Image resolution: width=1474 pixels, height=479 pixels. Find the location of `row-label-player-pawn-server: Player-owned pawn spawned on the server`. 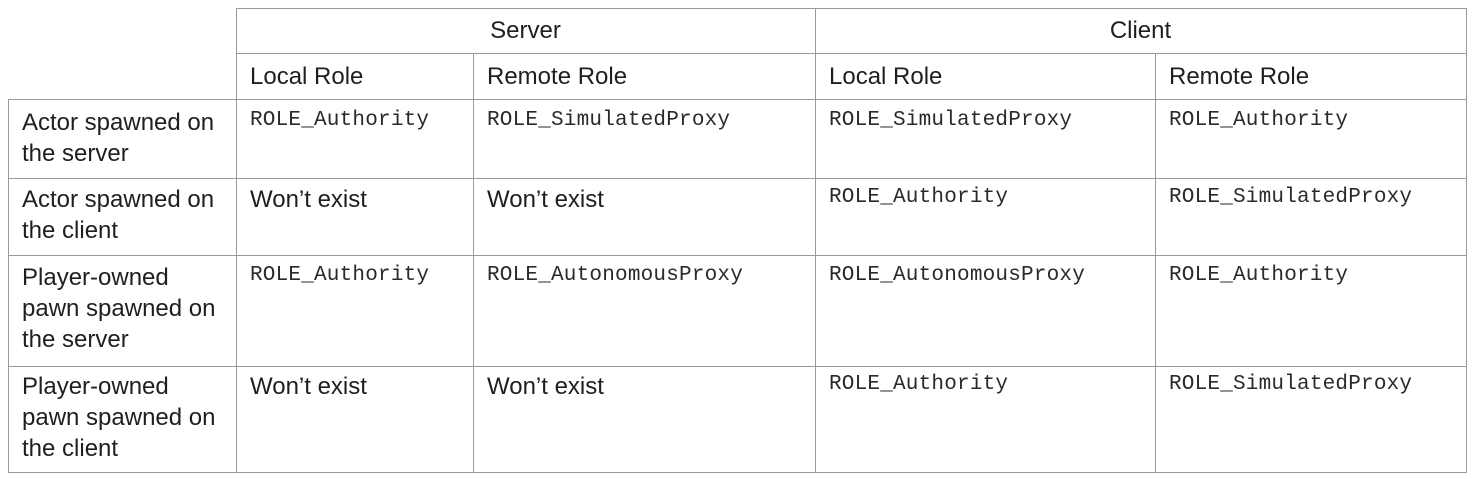

row-label-player-pawn-server: Player-owned pawn spawned on the server is located at coordinates (119, 308).